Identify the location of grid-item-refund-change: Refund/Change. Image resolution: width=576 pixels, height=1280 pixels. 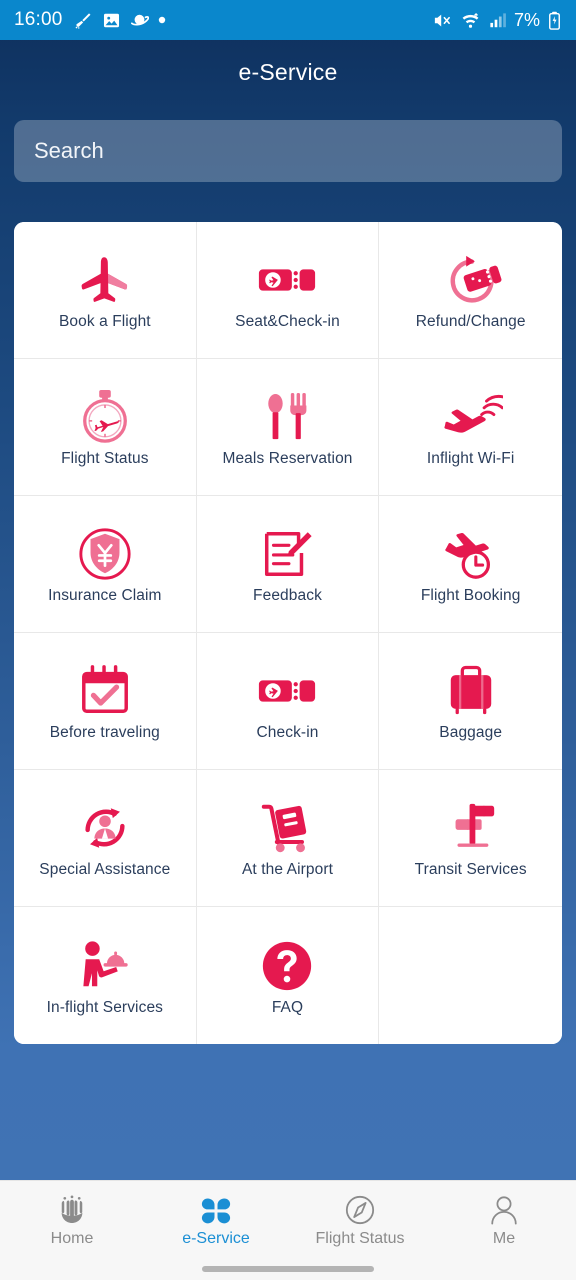
(470, 290).